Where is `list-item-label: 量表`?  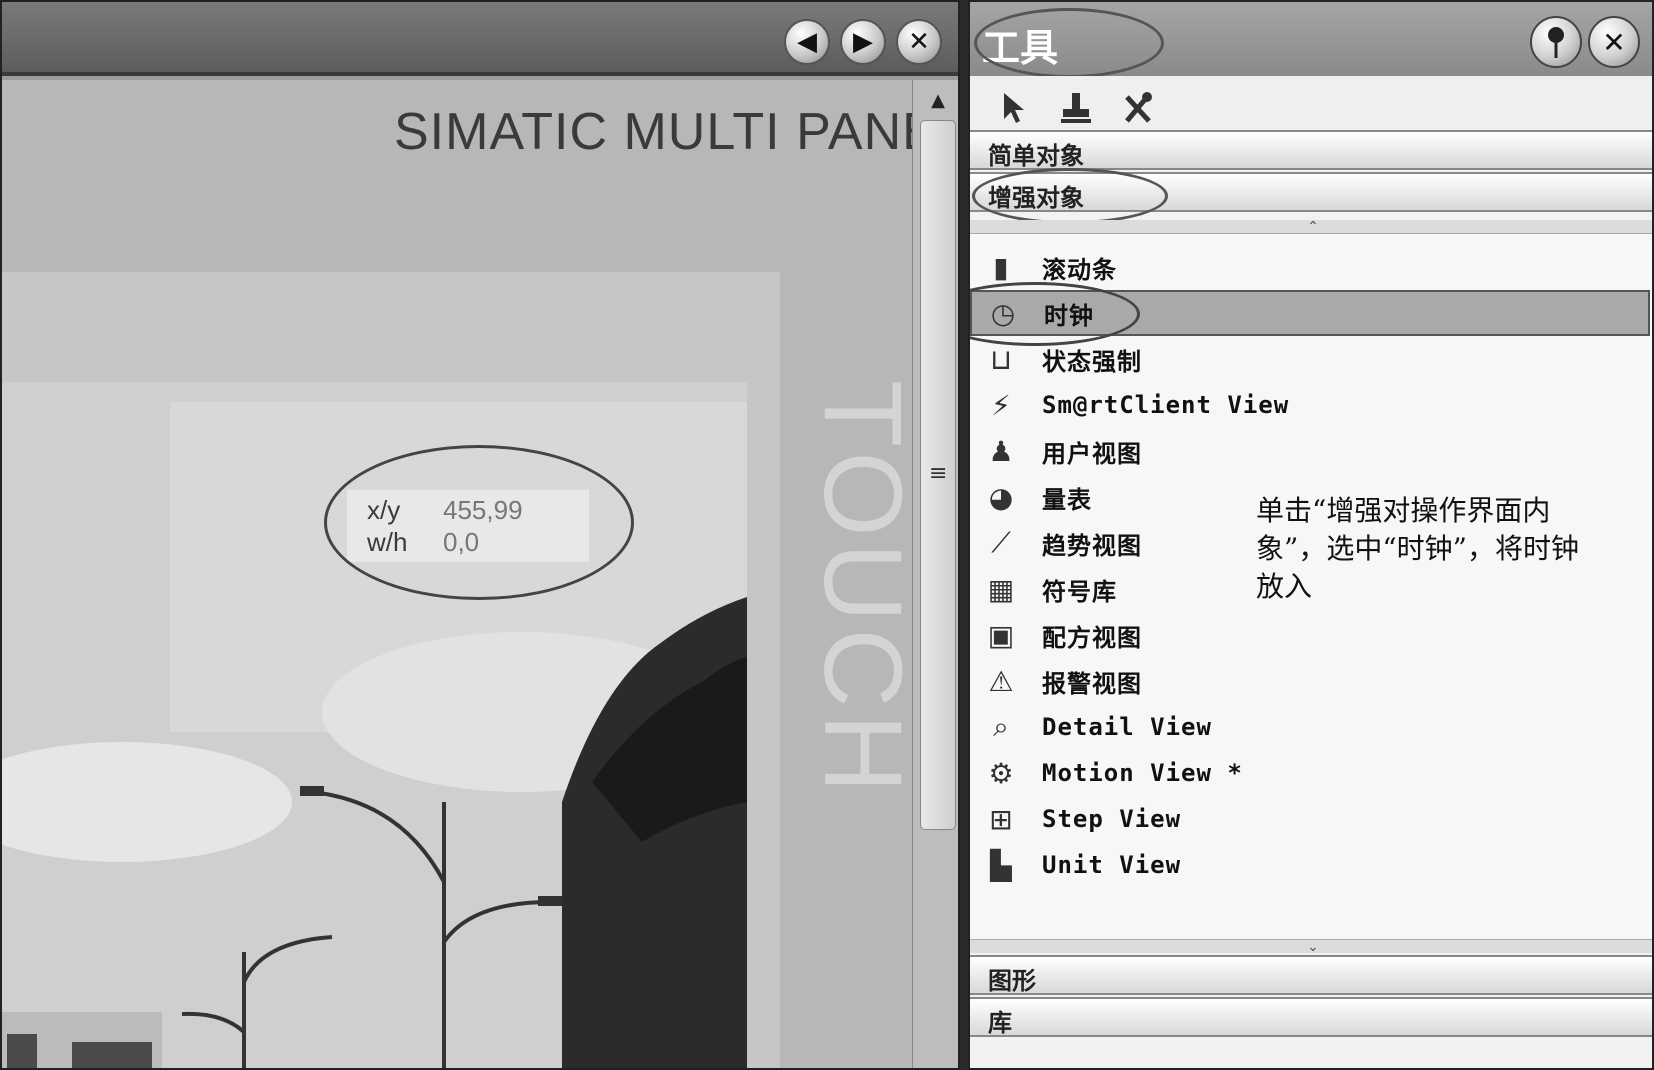 list-item-label: 量表 is located at coordinates (1067, 499).